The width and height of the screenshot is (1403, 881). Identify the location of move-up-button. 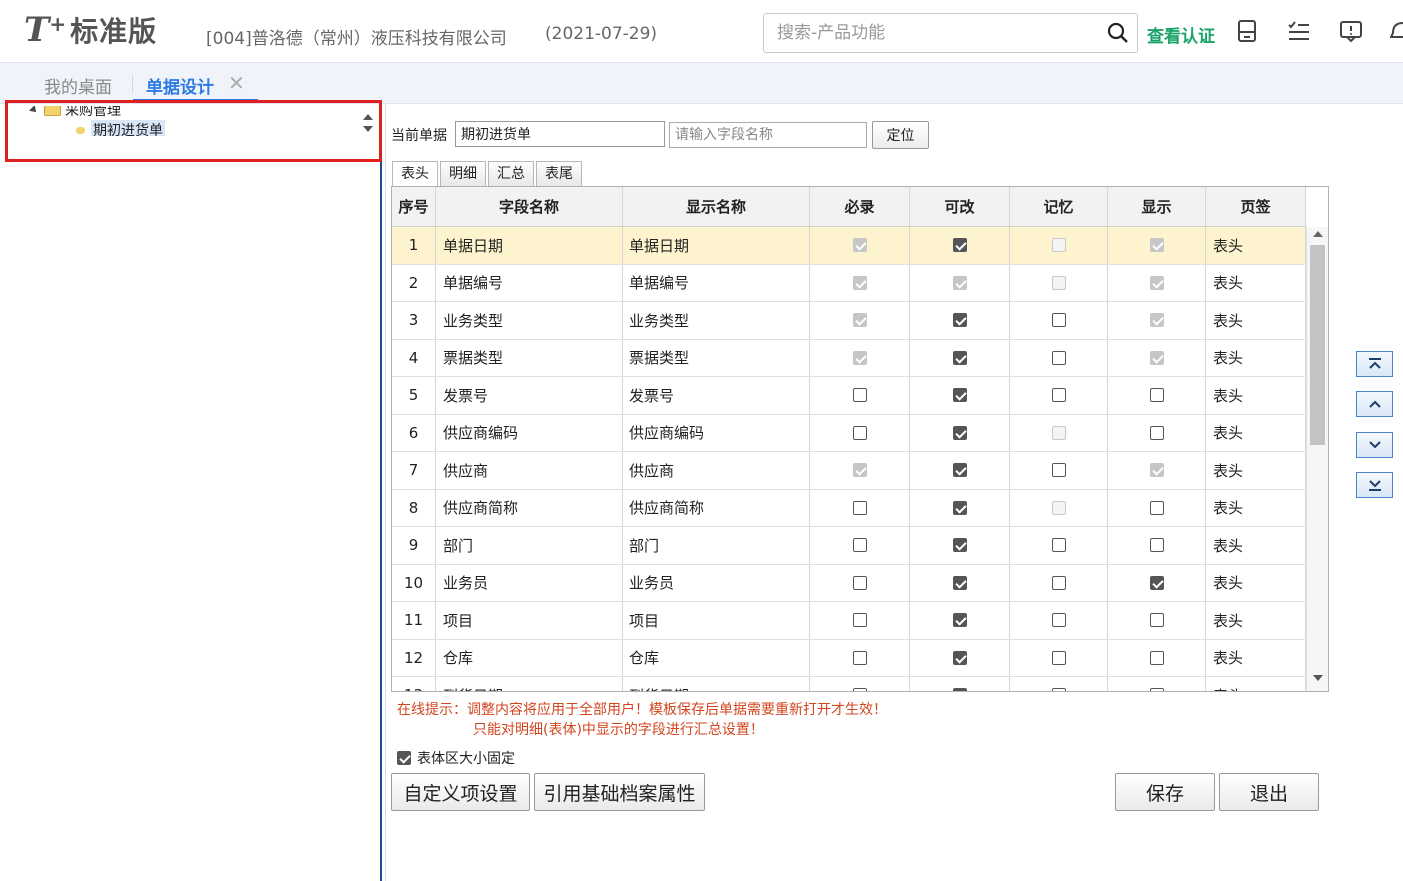
(1374, 404).